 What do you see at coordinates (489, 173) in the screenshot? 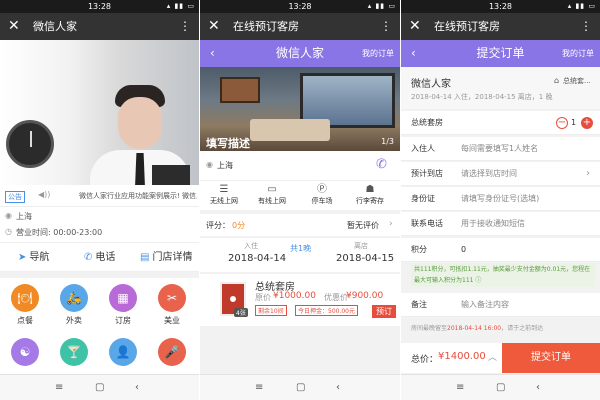
I see `arrival-placeholder: 请选择到店时间` at bounding box center [489, 173].